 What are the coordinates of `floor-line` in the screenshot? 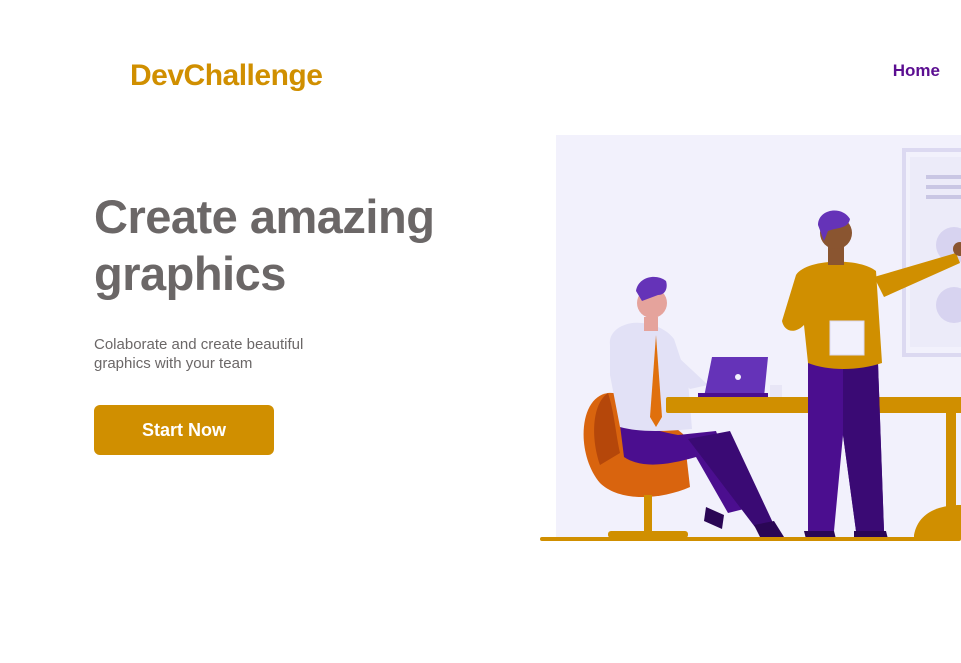 It's located at (750, 539).